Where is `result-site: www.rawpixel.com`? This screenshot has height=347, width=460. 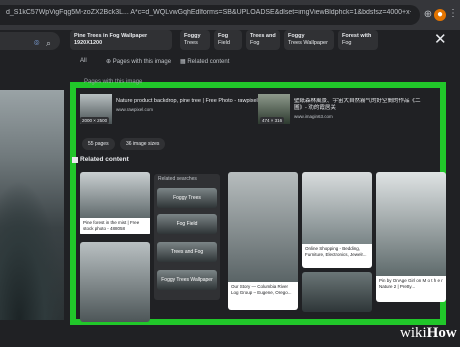 result-site: www.rawpixel.com is located at coordinates (135, 109).